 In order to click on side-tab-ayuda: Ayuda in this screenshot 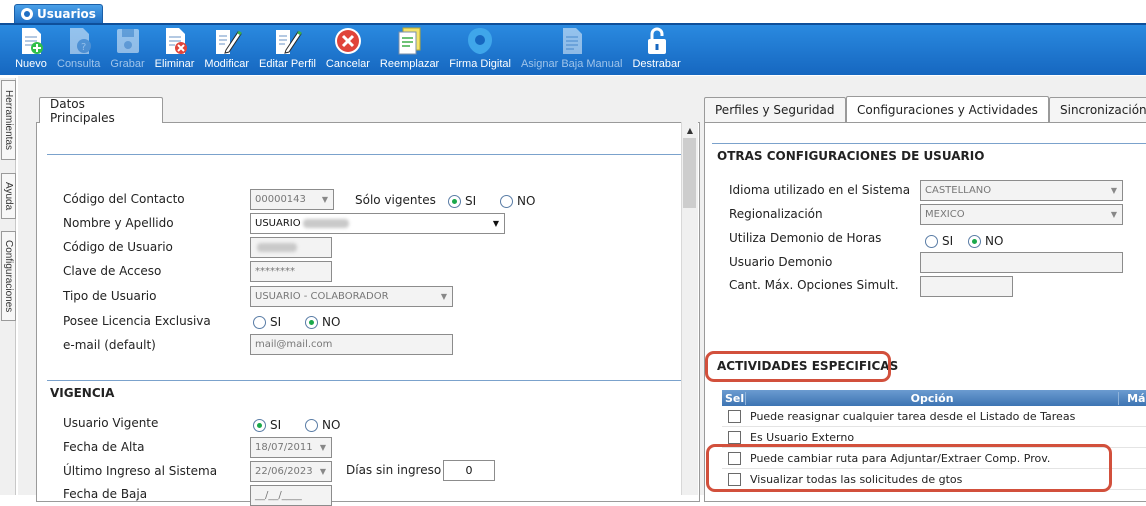, I will do `click(8, 196)`.